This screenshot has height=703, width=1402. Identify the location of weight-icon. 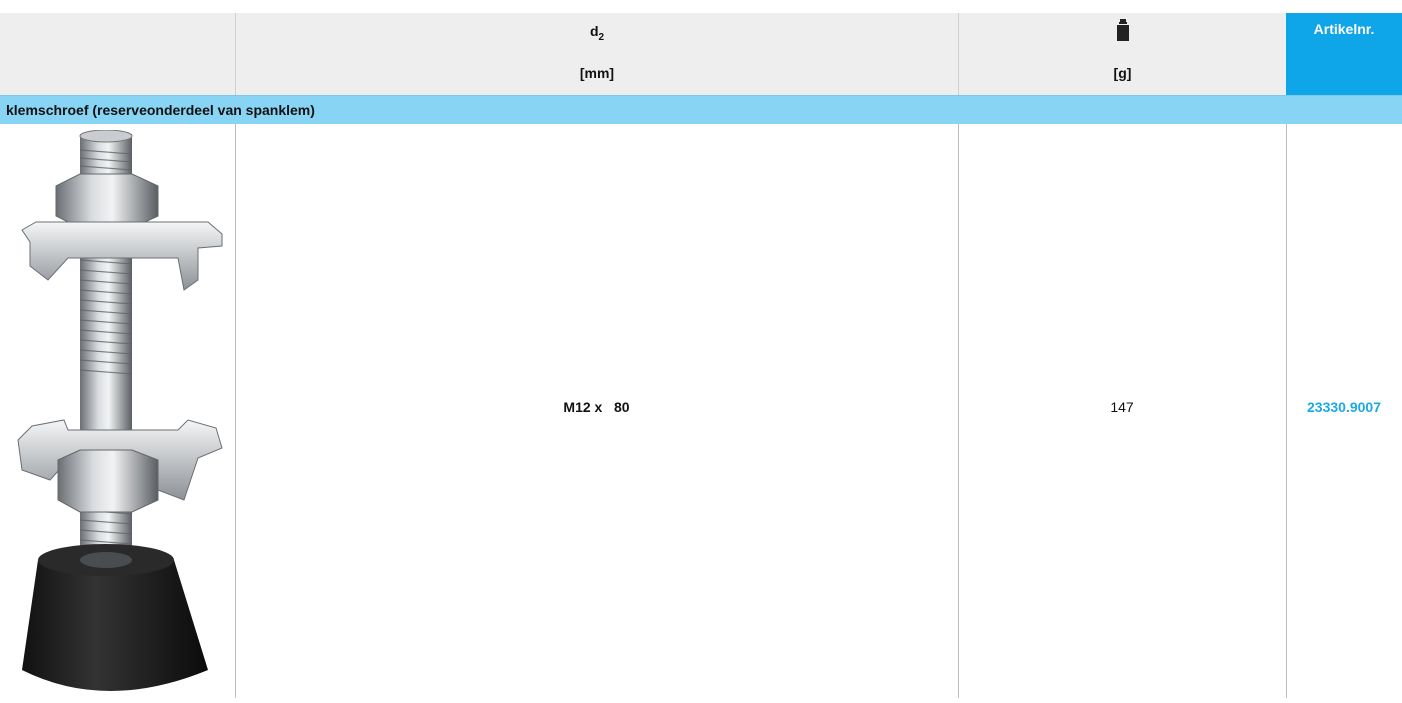
(1122, 31).